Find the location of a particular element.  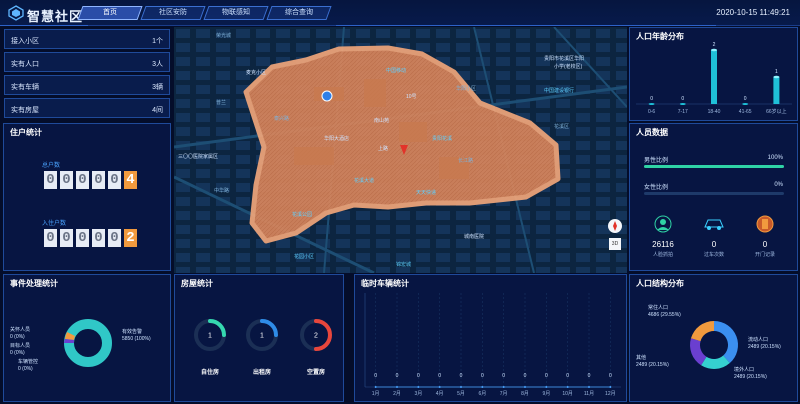

legend-name: 车辆管控 is located at coordinates (28, 362).